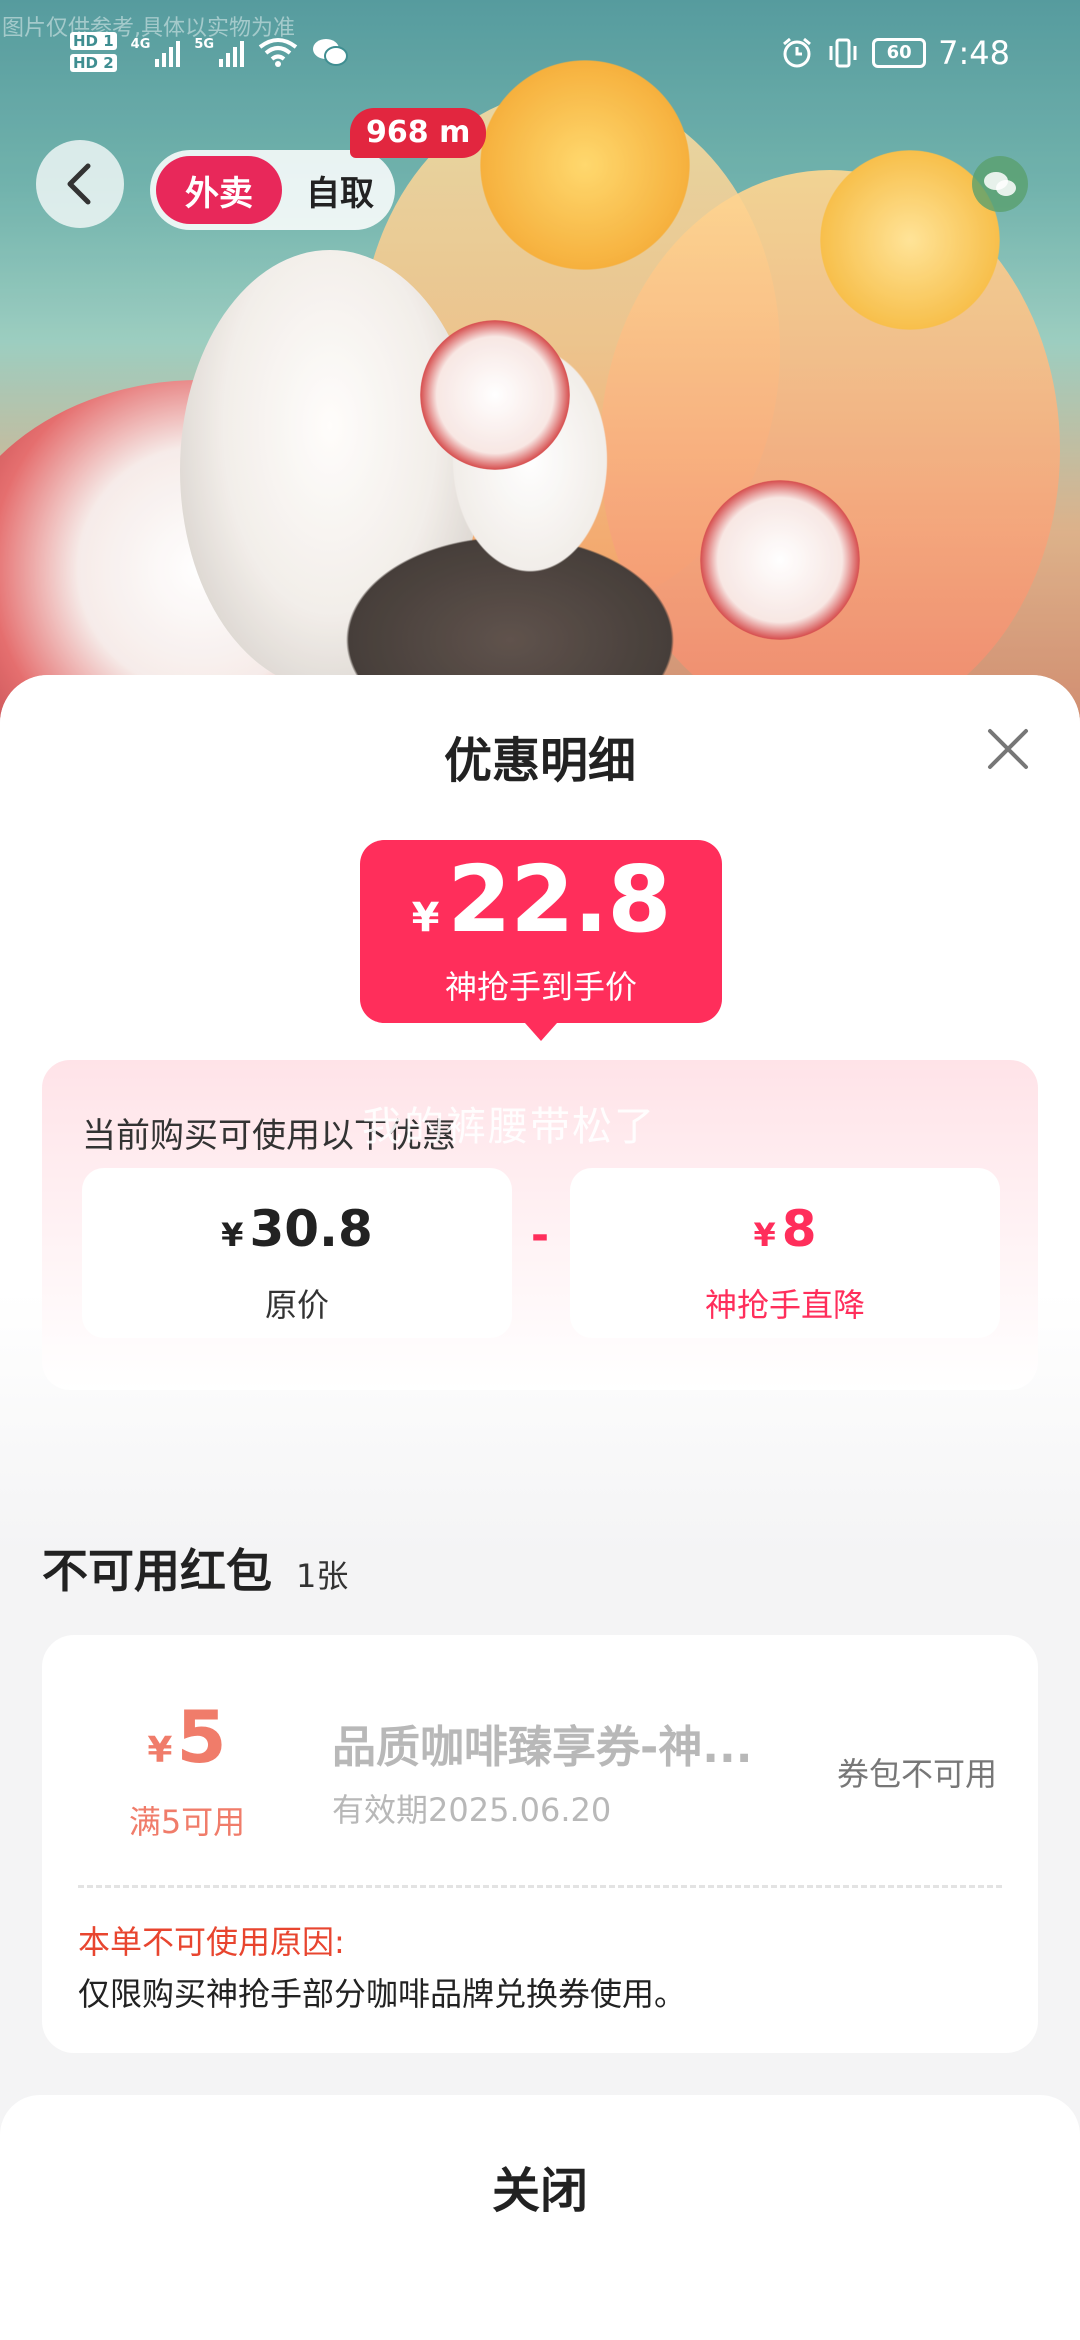  I want to click on network-type-2: 5G, so click(204, 44).